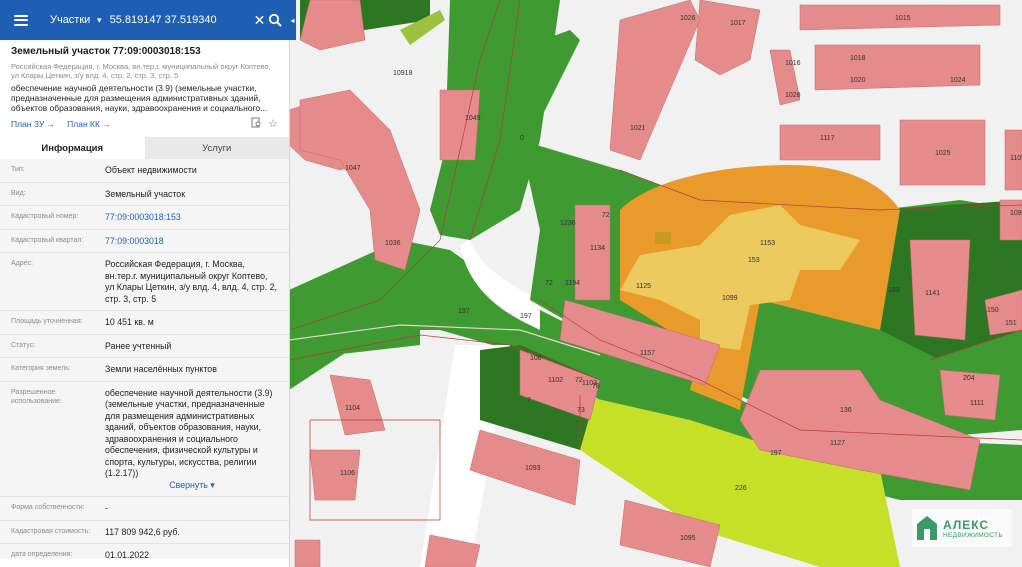 This screenshot has height=567, width=1022. I want to click on prop-label: Площадь уточненная:, so click(47, 321).